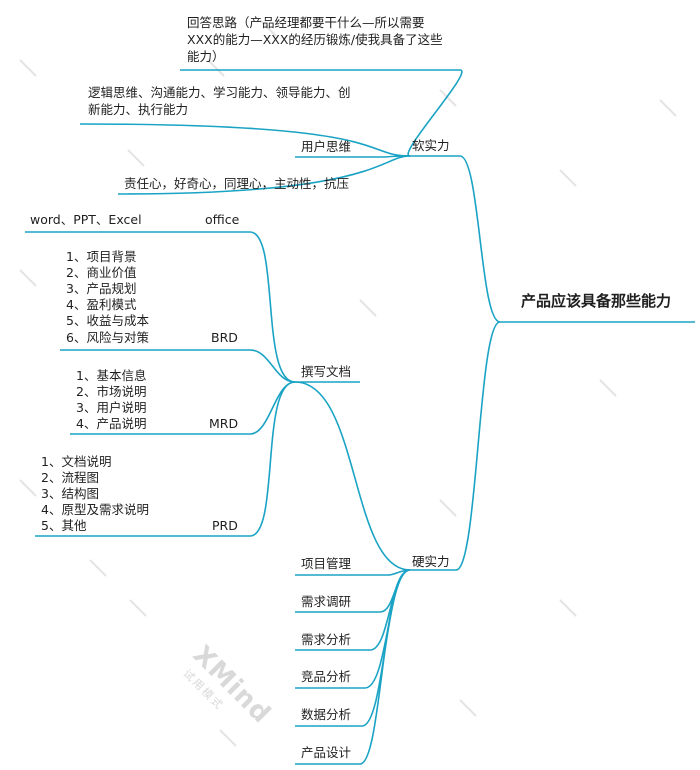 The image size is (700, 770). What do you see at coordinates (306, 22) in the screenshot?
I see `approach-line-1: 回答思路（产品经理都要干什么—所以需要` at bounding box center [306, 22].